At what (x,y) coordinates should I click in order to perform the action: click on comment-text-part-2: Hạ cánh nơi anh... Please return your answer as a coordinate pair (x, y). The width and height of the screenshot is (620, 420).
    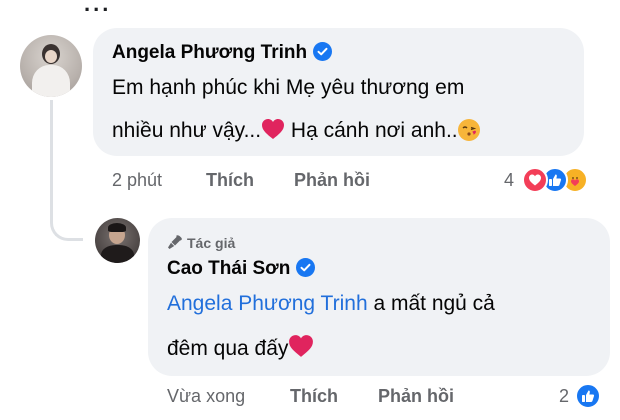
    Looking at the image, I should click on (371, 130).